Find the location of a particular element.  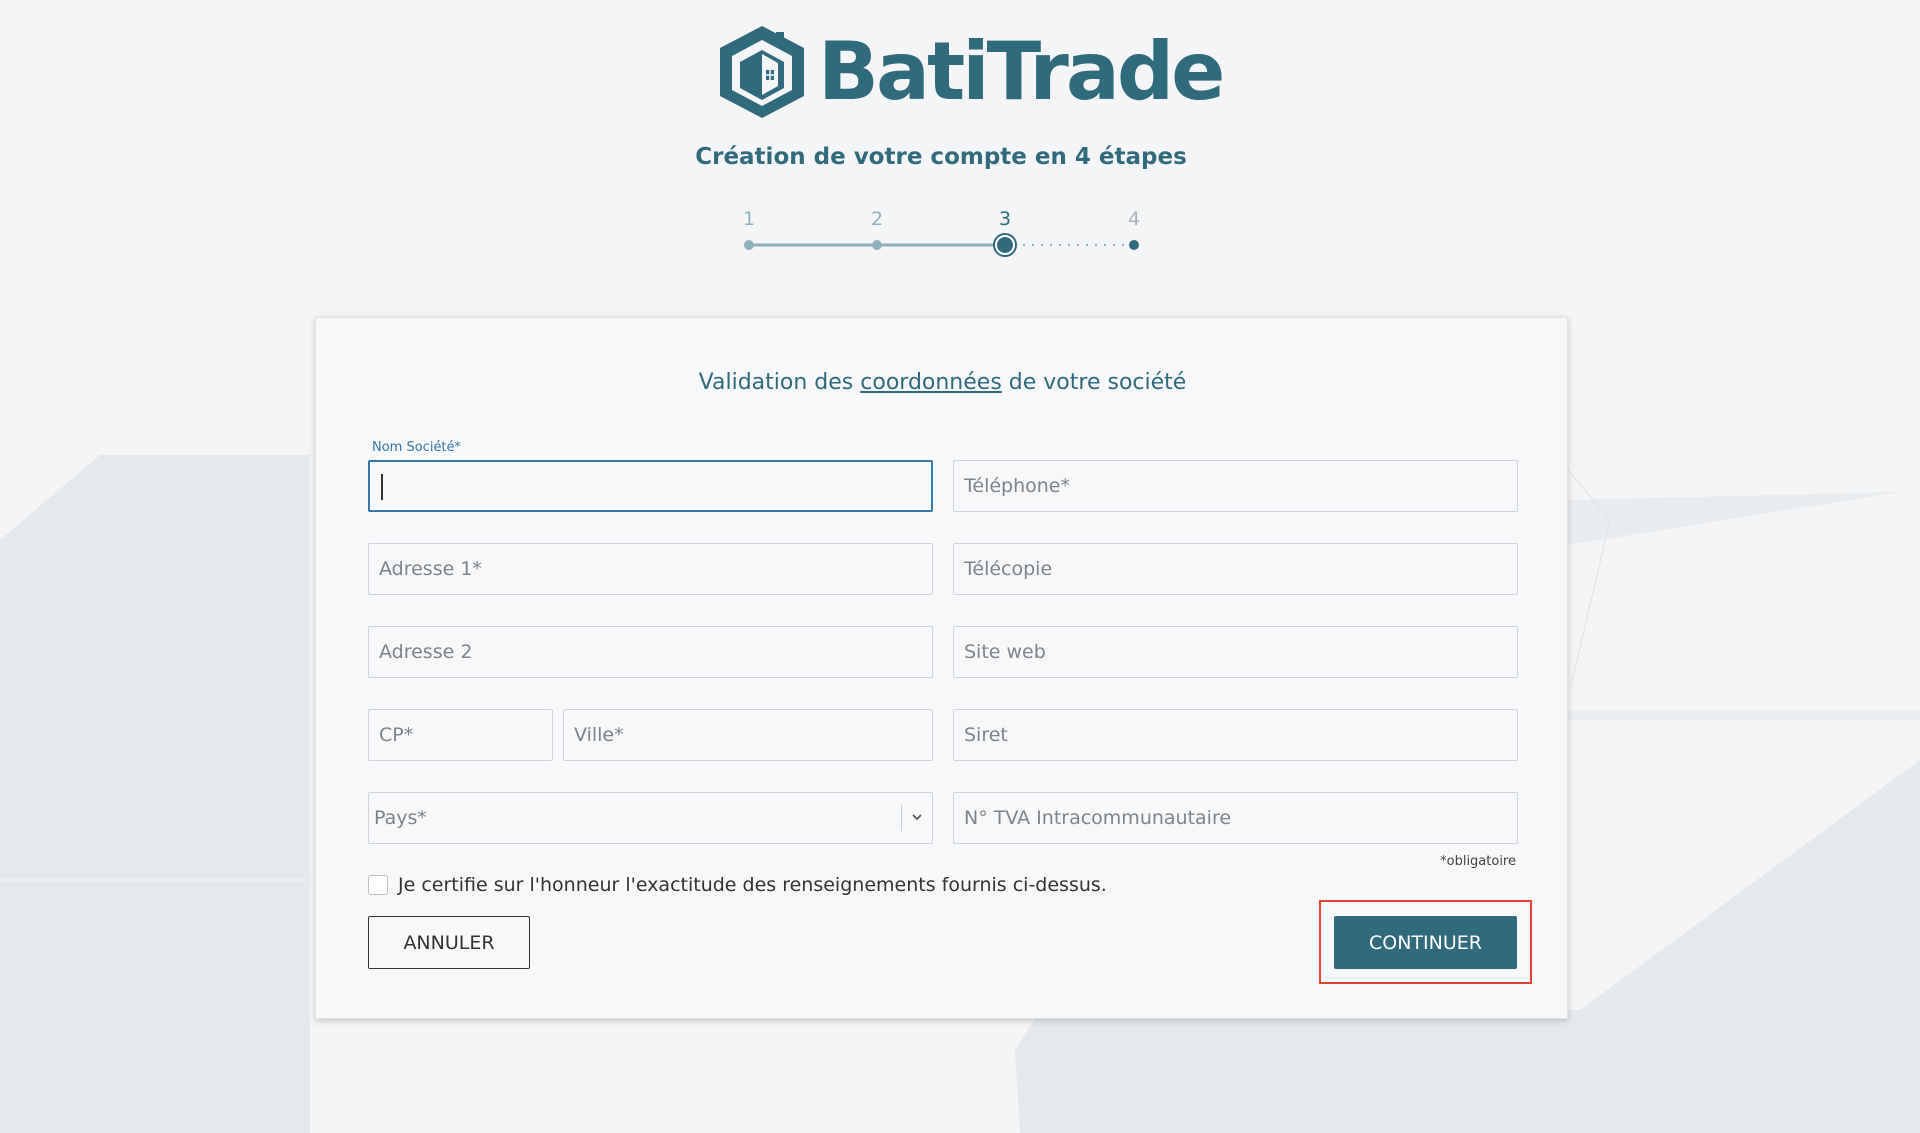

pays-select: Pays* is located at coordinates (650, 818).